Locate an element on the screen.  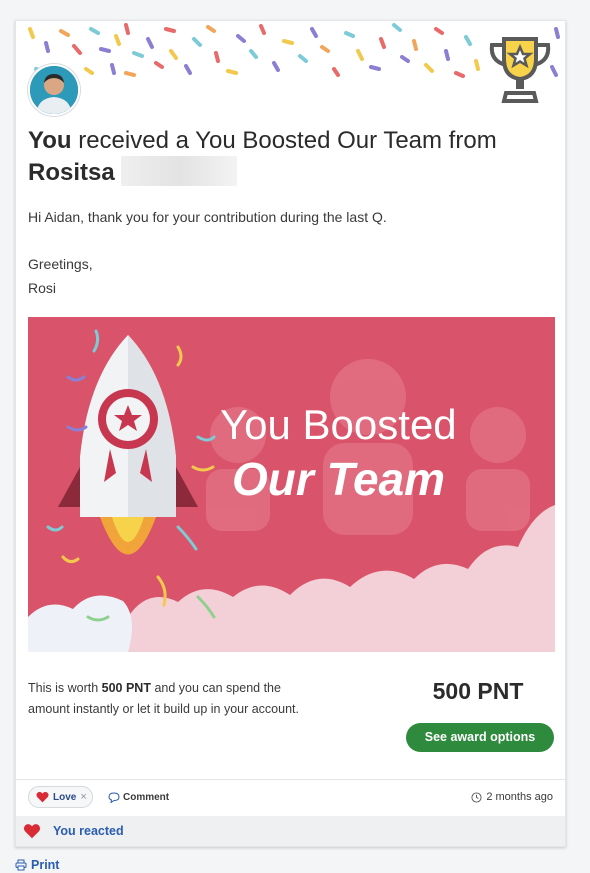
divider is located at coordinates (290, 779).